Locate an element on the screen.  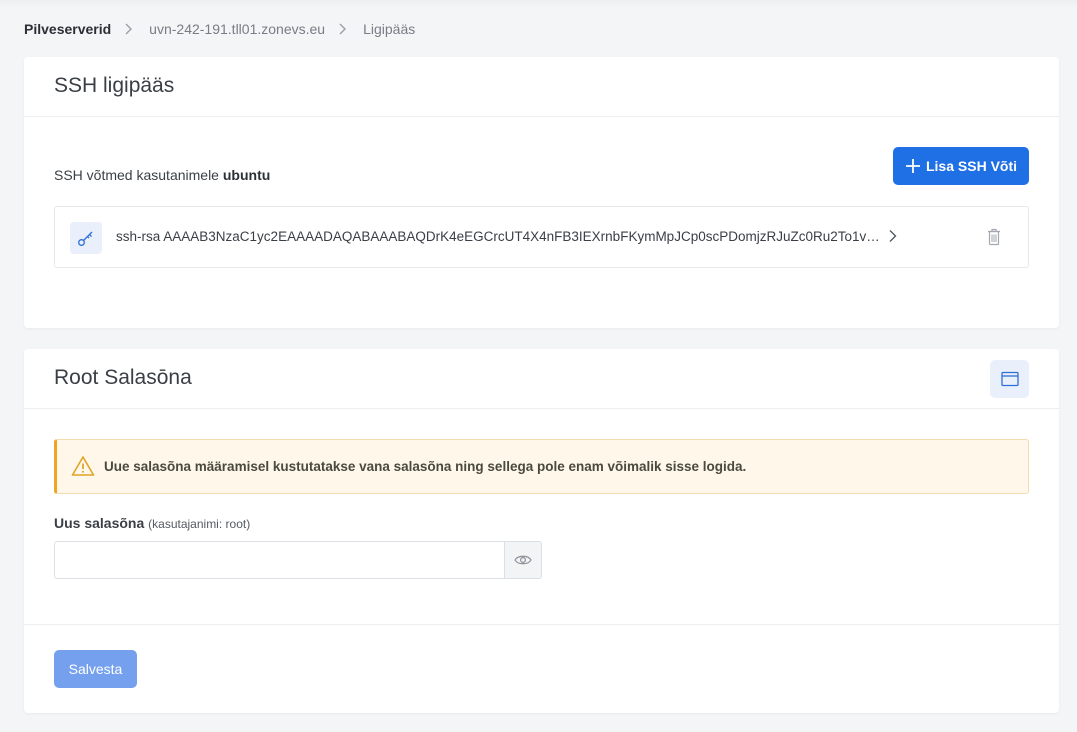
top-shade is located at coordinates (538, 4).